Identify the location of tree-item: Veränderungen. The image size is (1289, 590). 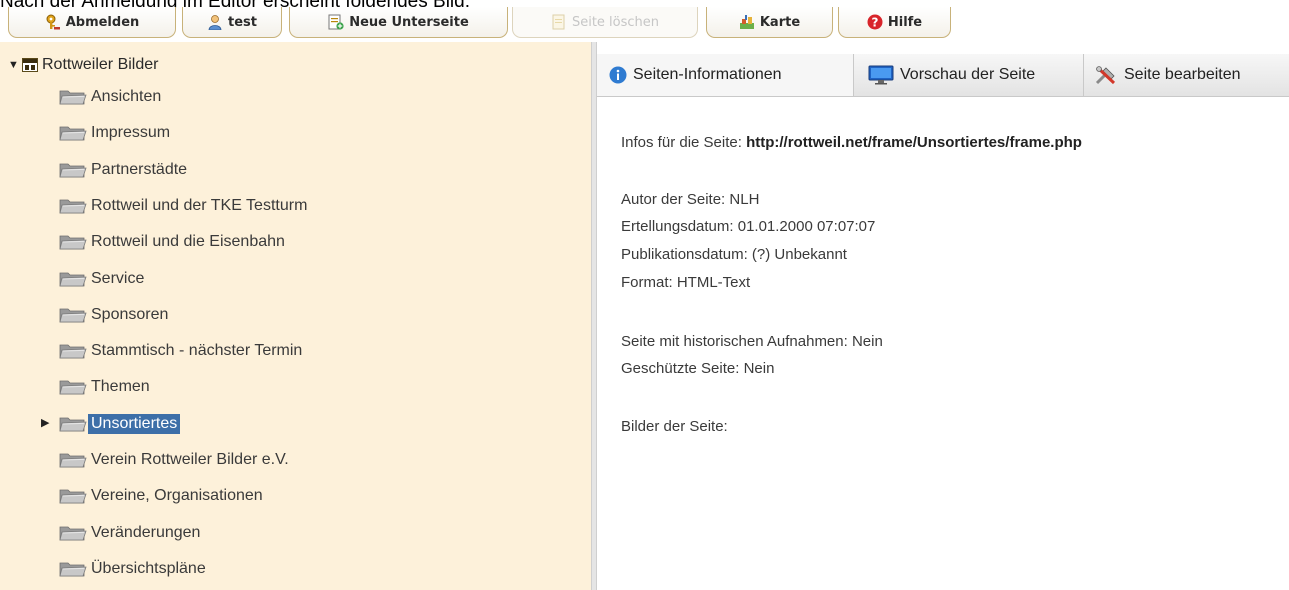
(130, 533).